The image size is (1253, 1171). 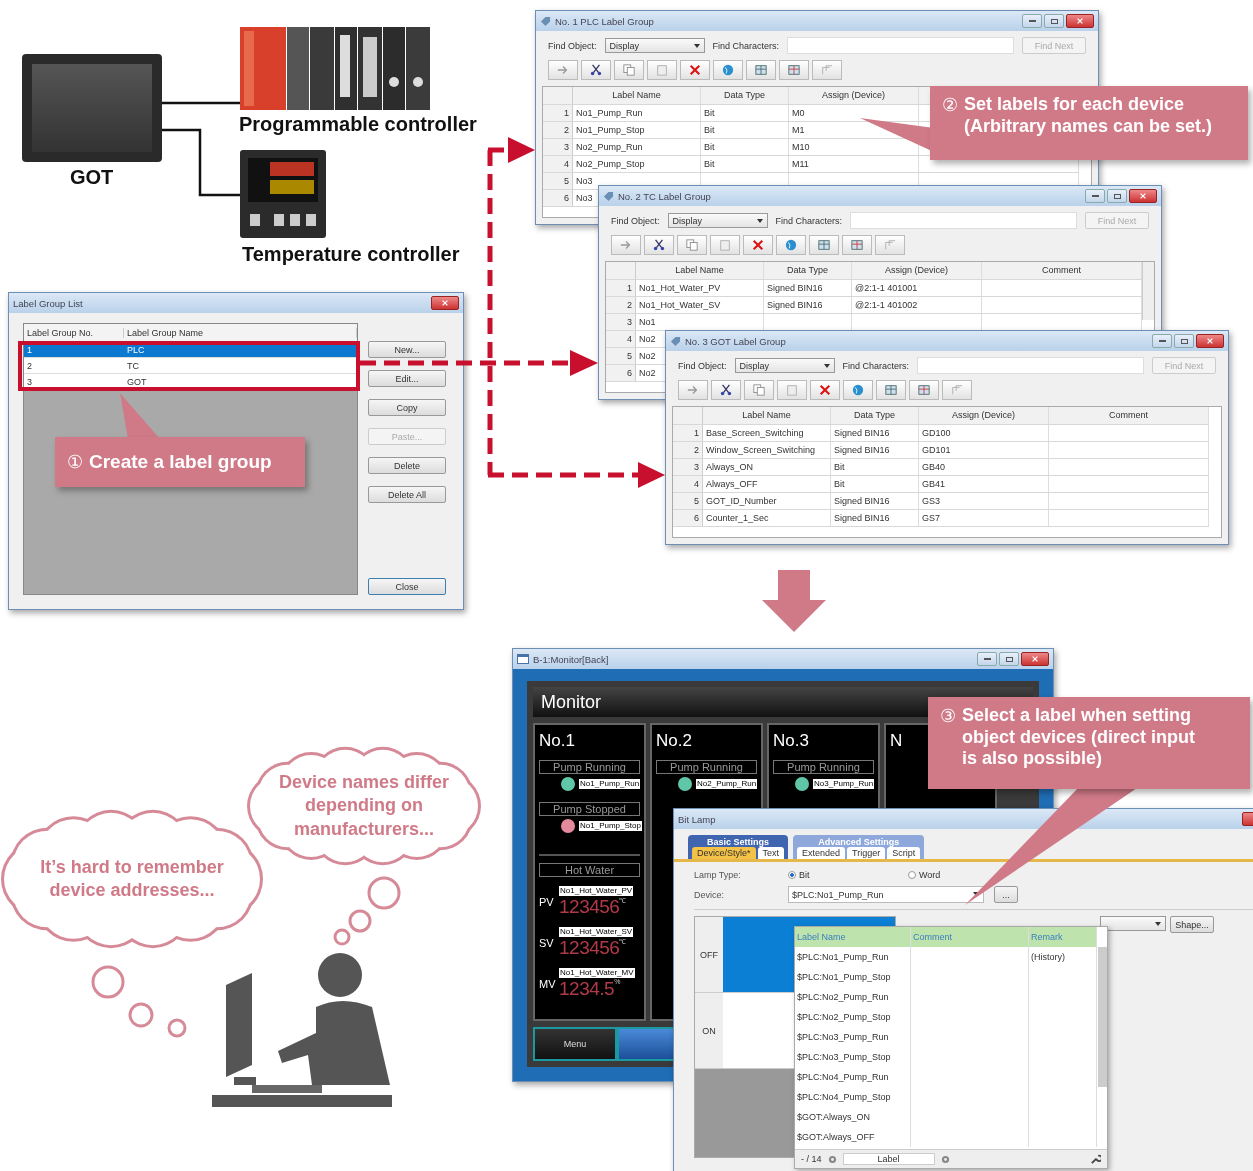 I want to click on table-cell: Base_Screen_Switching, so click(x=767, y=433).